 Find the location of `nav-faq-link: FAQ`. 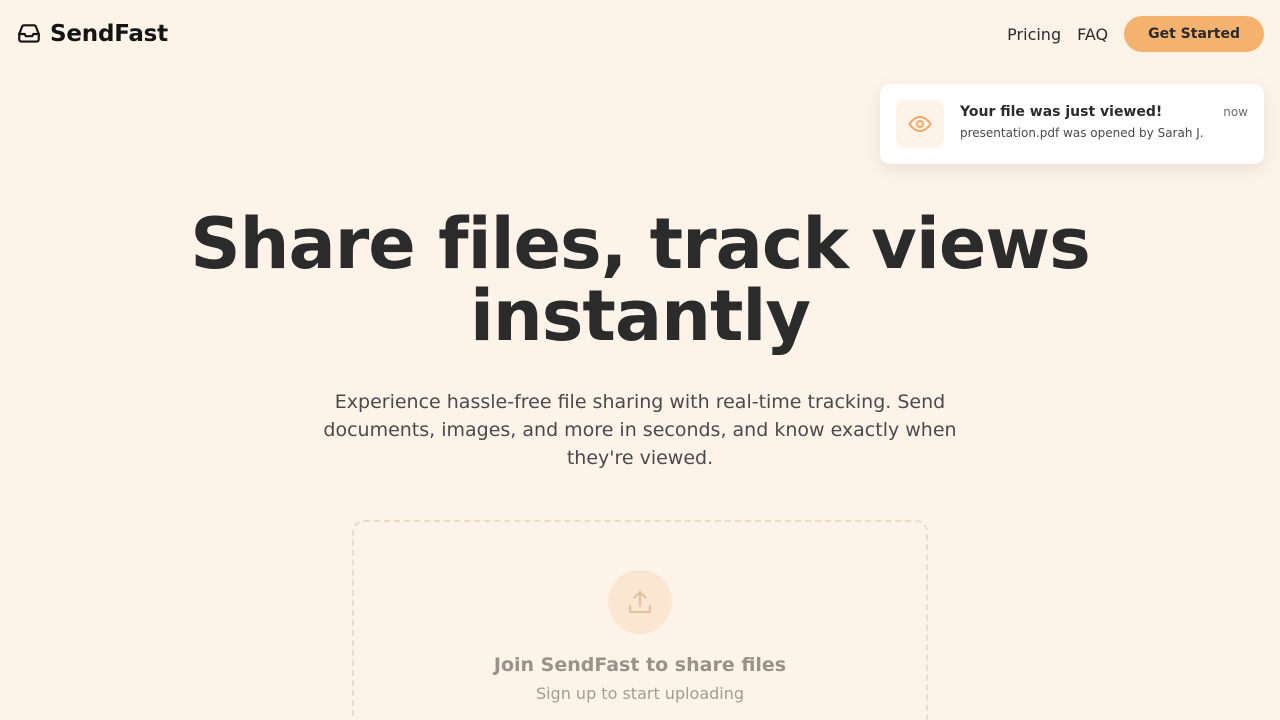

nav-faq-link: FAQ is located at coordinates (1092, 34).